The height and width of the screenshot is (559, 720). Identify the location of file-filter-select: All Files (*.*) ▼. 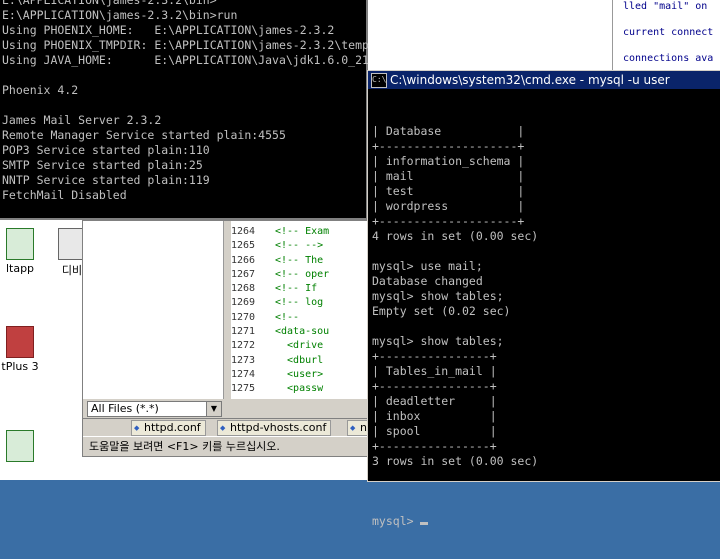
(154, 409).